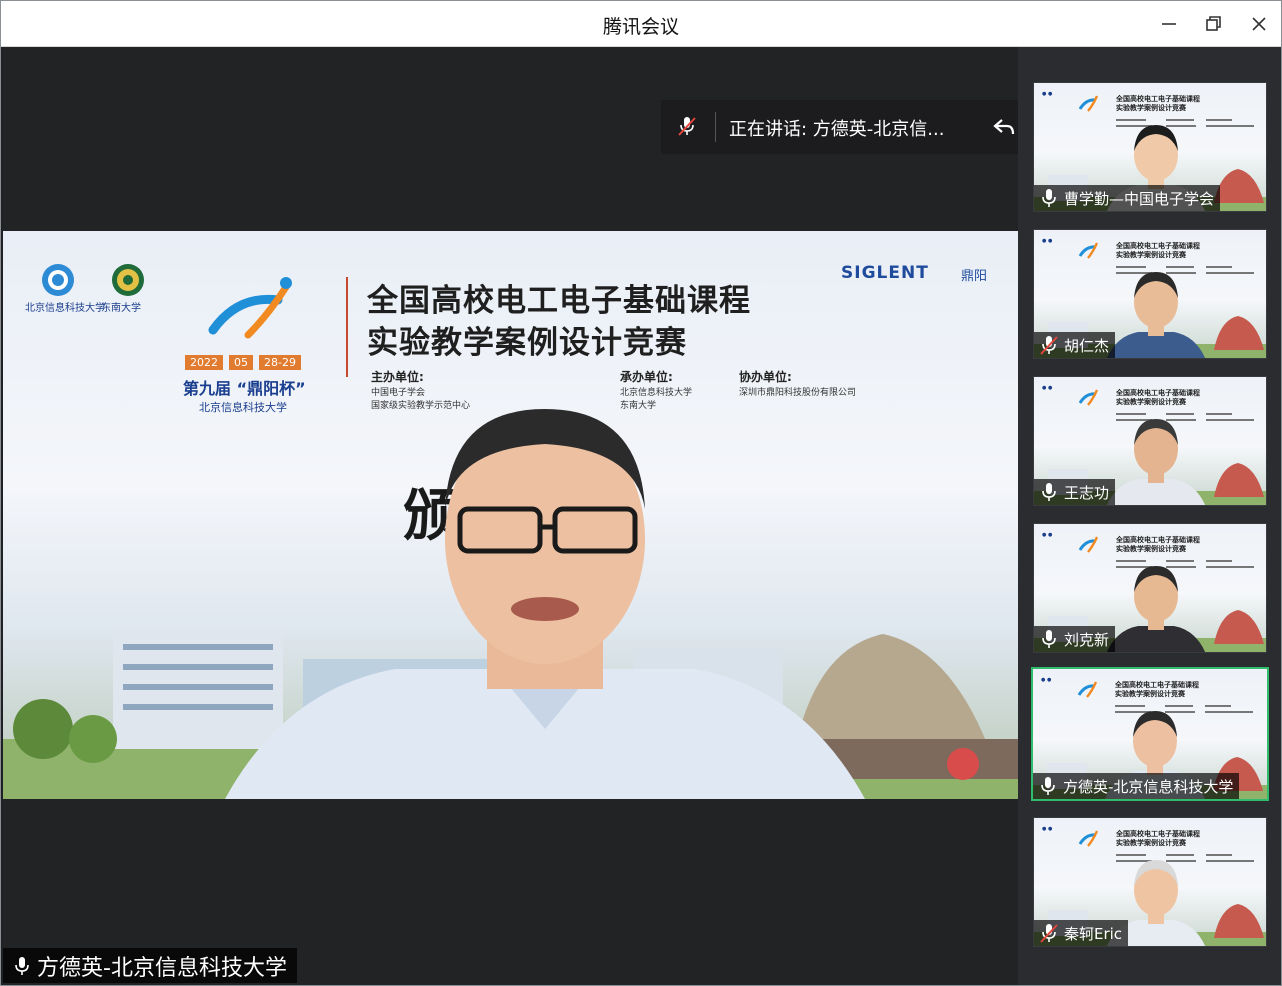 The height and width of the screenshot is (986, 1282). I want to click on date-year: 2022, so click(204, 362).